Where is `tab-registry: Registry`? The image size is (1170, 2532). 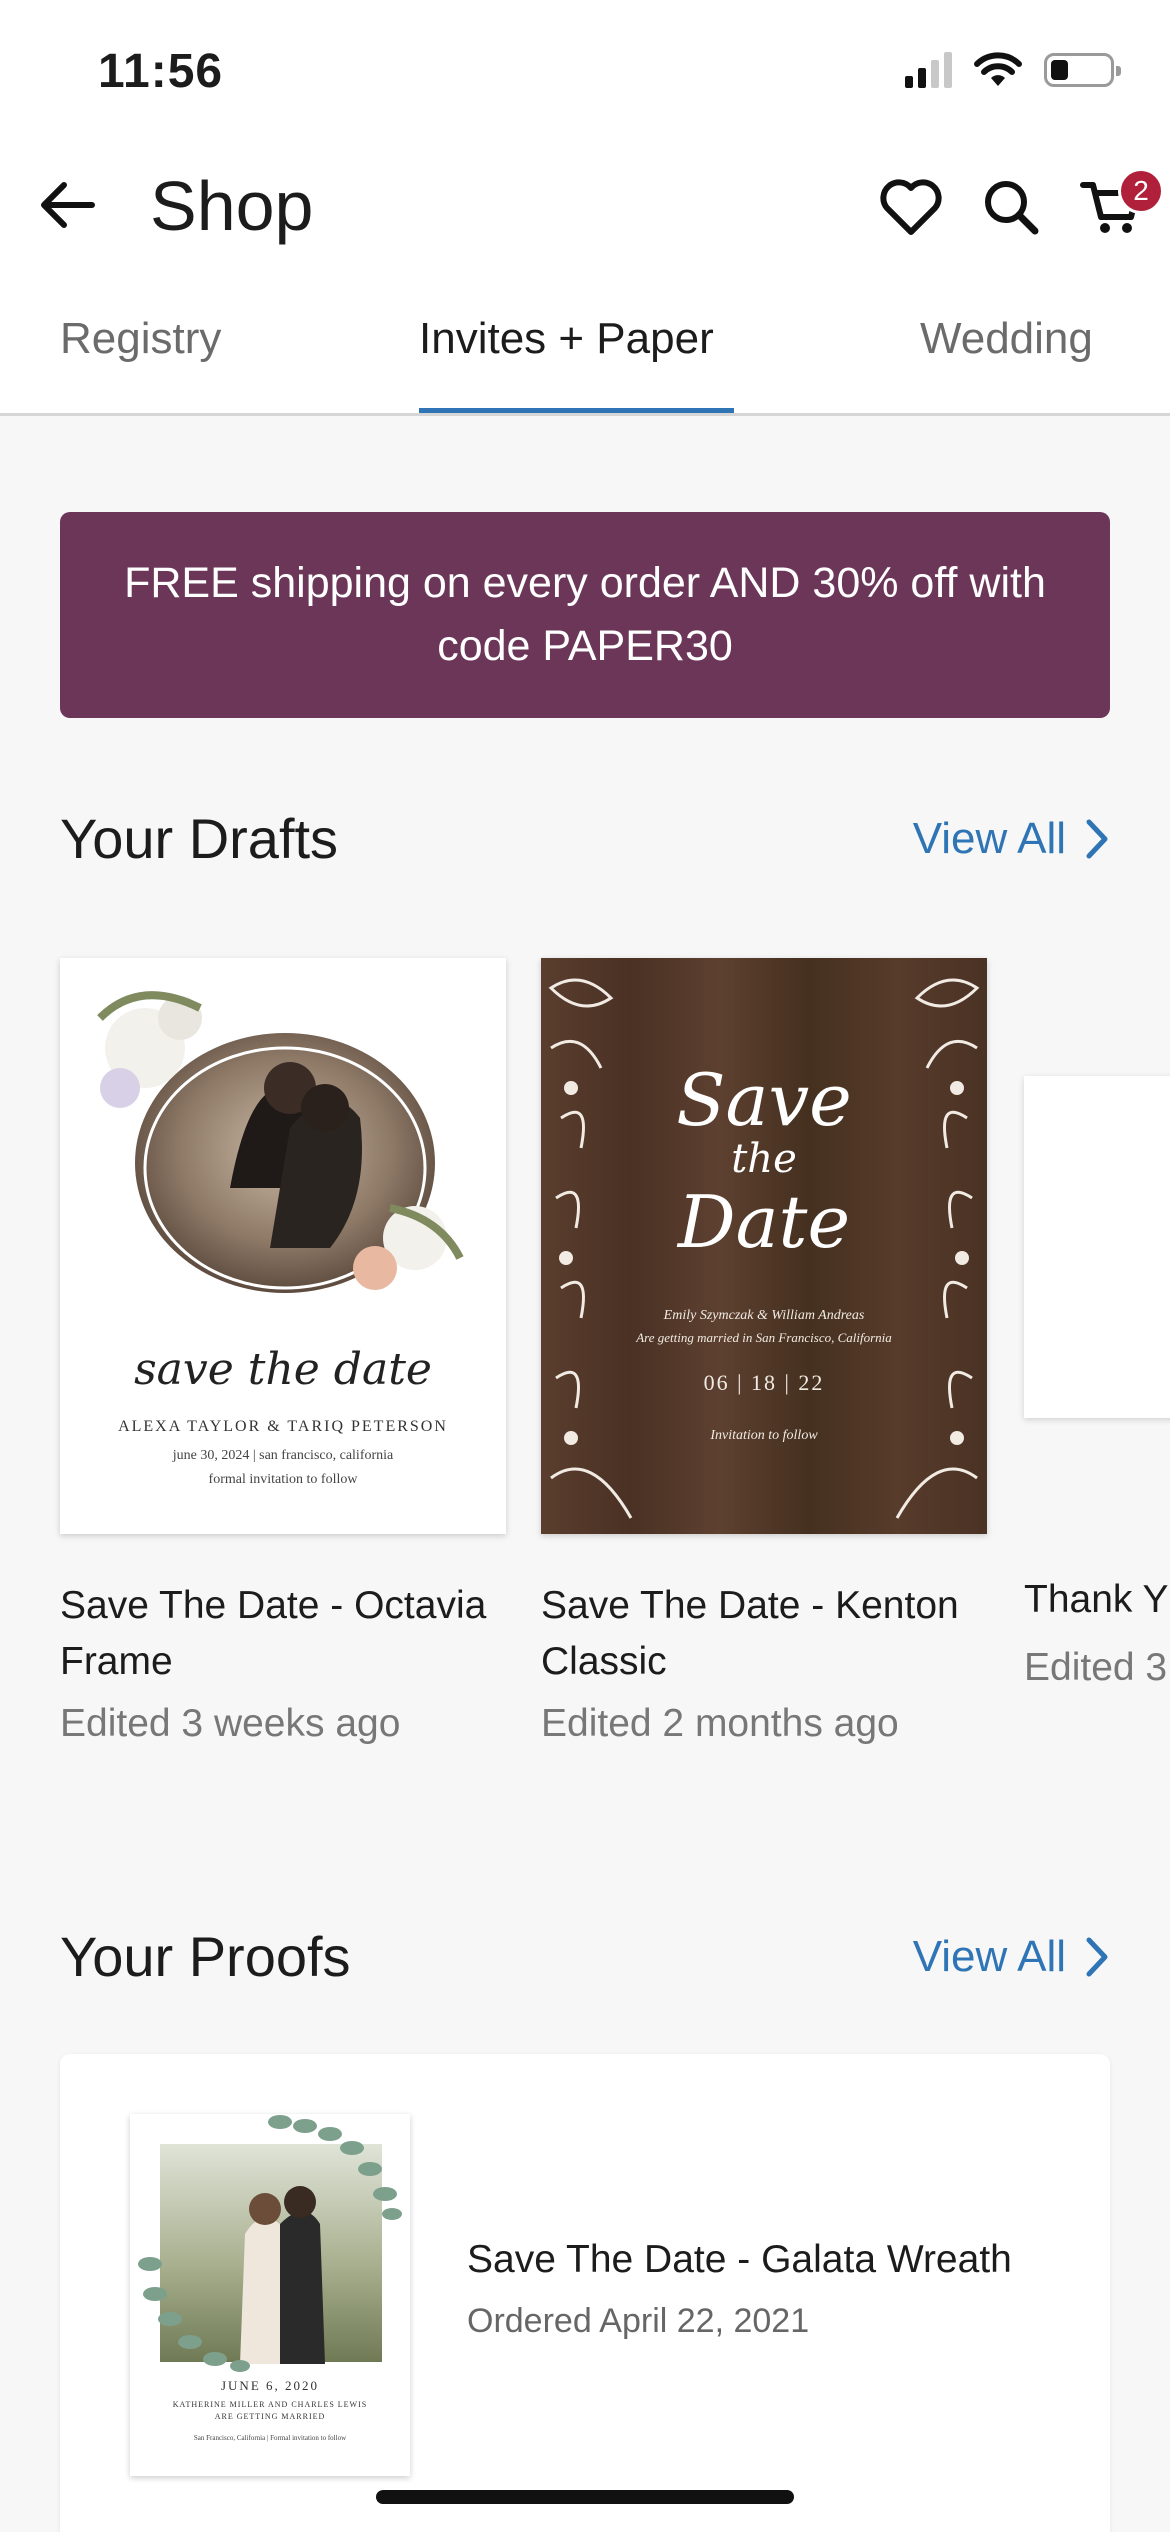 tab-registry: Registry is located at coordinates (140, 339).